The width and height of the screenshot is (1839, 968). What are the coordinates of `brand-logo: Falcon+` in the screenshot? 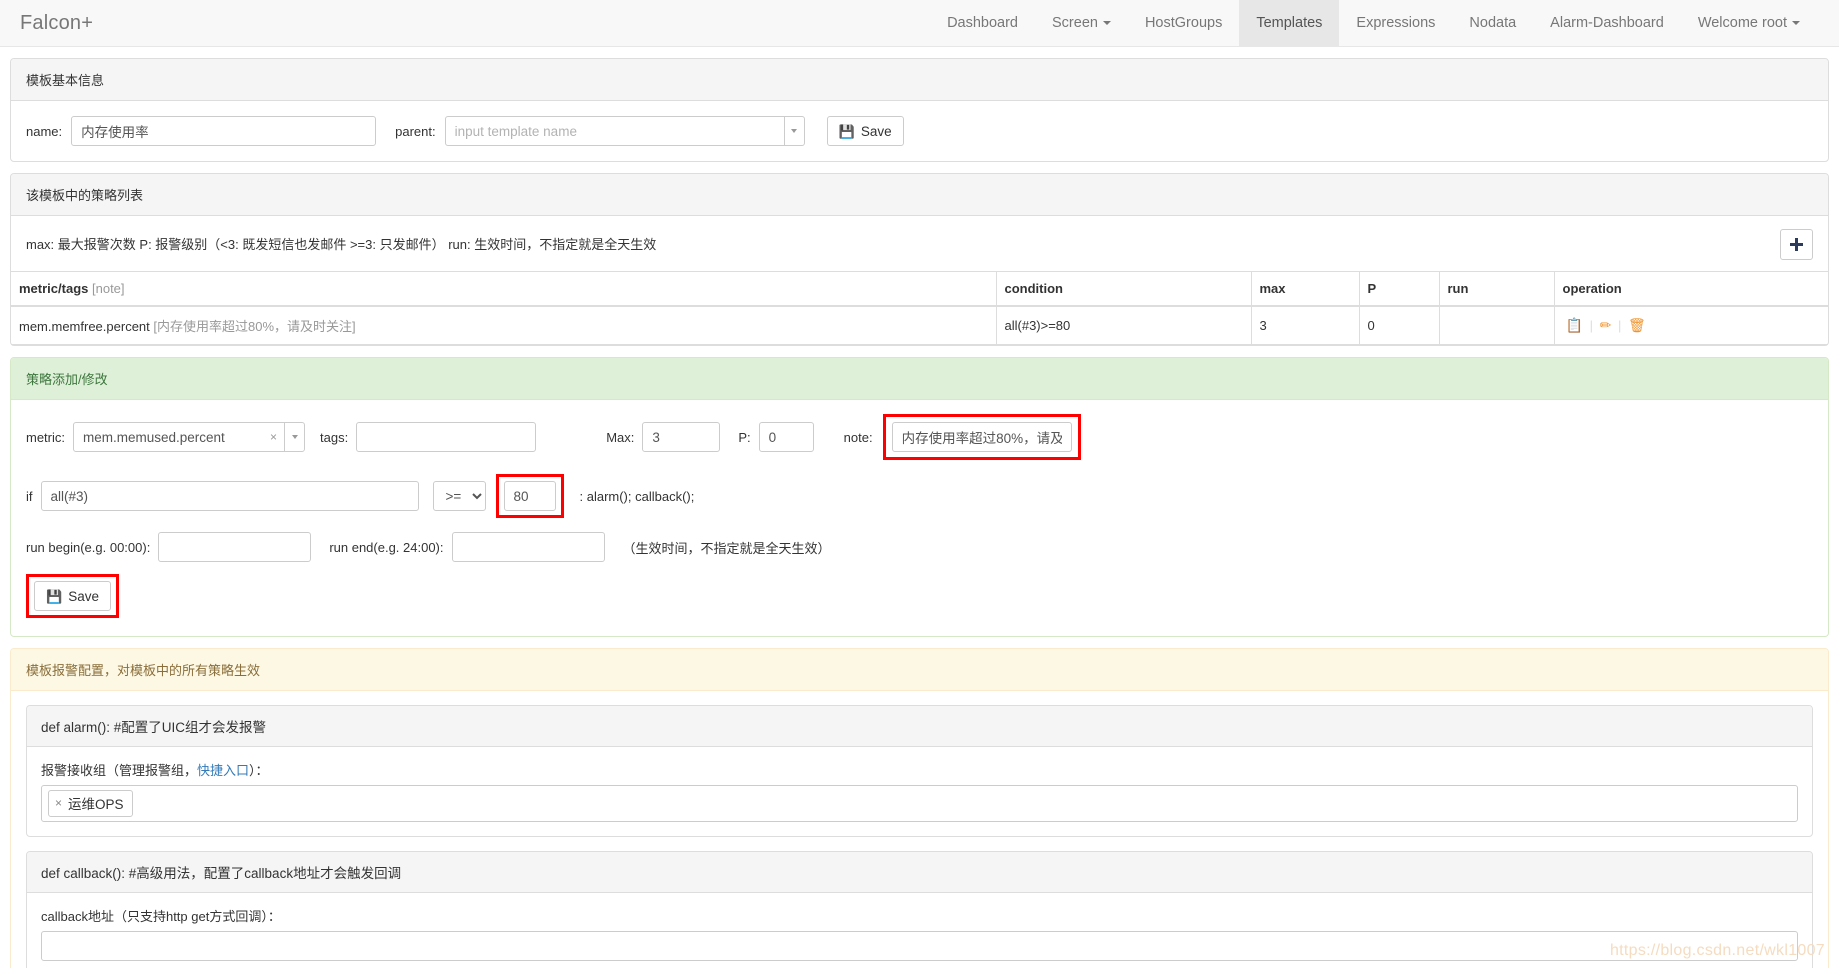 It's located at (57, 23).